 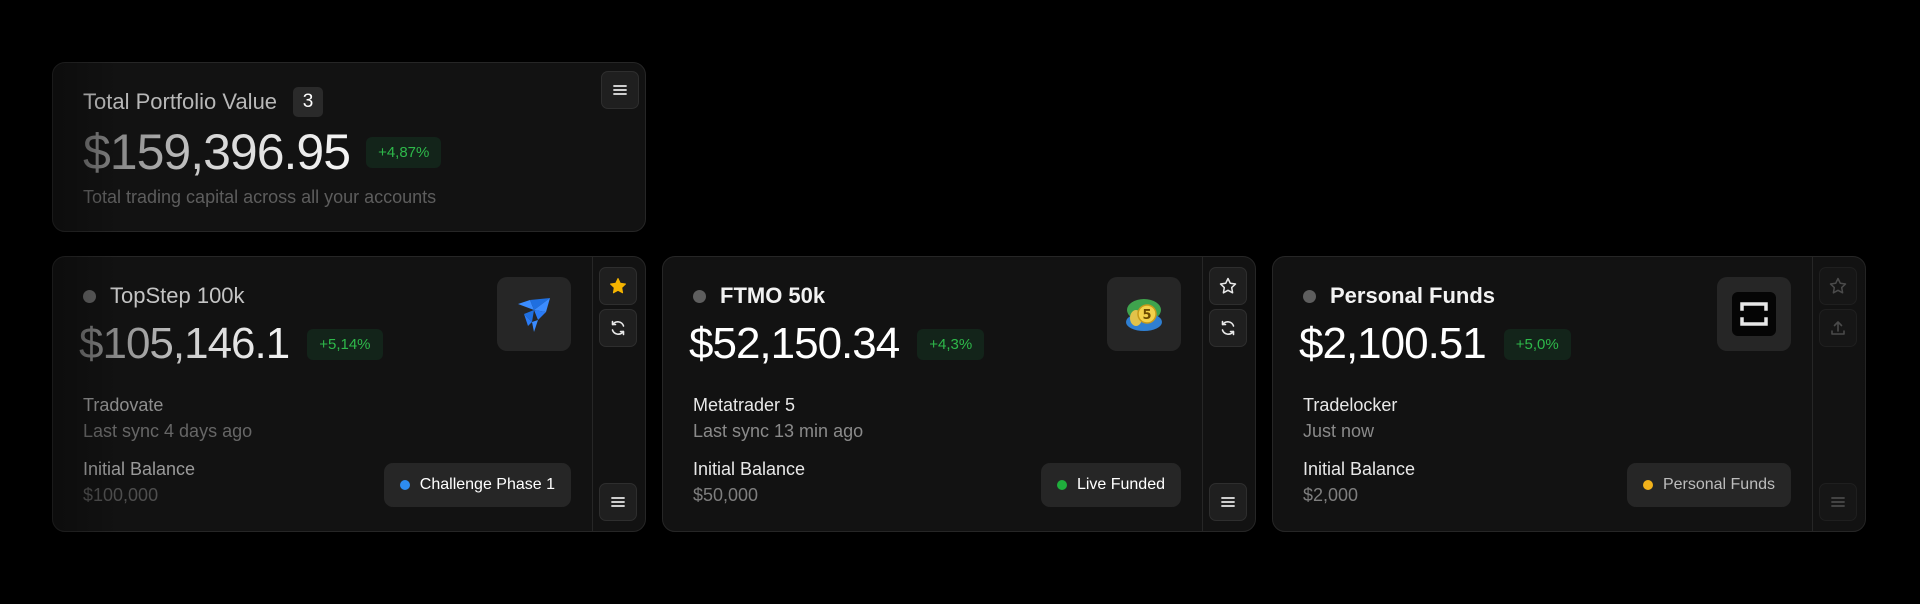 I want to click on account-phase-tag: Personal Funds, so click(x=1708, y=485).